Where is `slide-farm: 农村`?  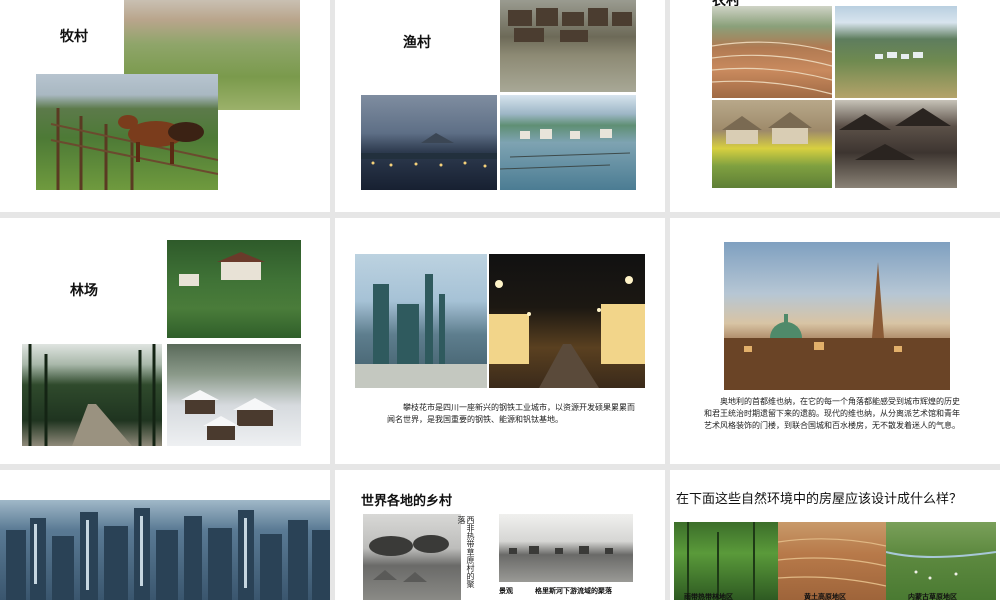
slide-farm: 农村 is located at coordinates (835, 106).